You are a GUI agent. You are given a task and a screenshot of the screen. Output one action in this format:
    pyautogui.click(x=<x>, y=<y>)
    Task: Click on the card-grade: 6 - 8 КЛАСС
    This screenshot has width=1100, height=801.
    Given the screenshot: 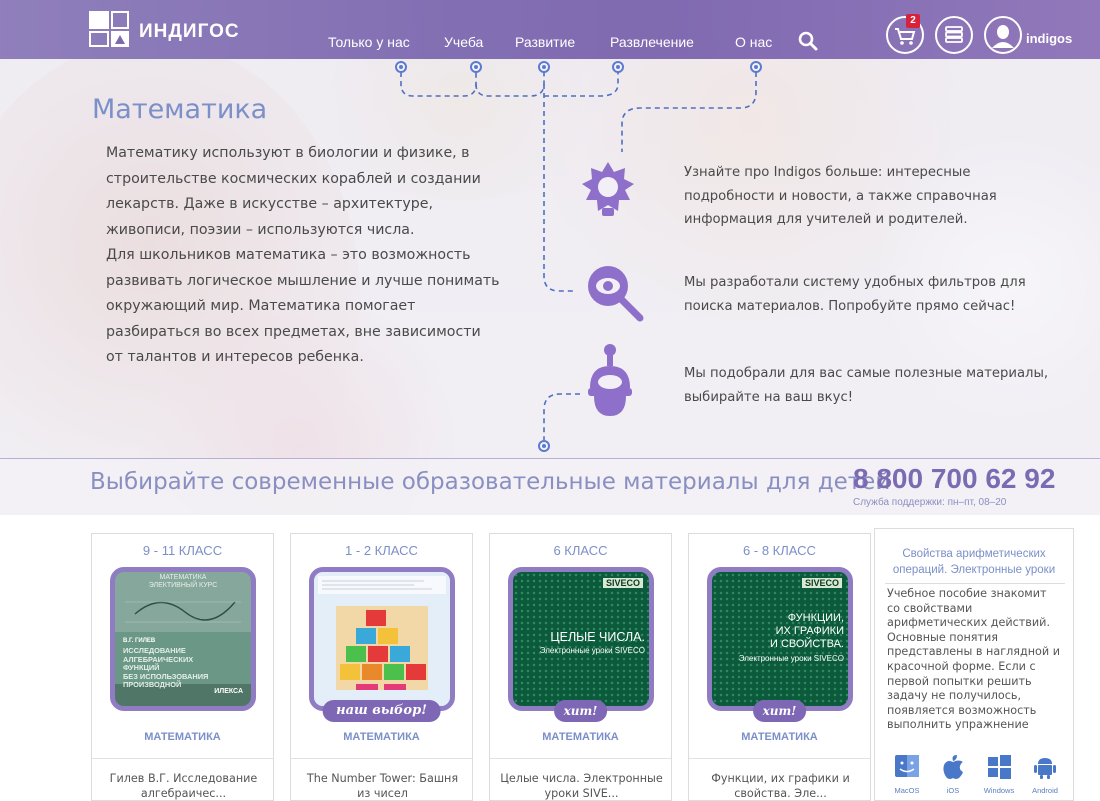 What is the action you would take?
    pyautogui.click(x=779, y=550)
    